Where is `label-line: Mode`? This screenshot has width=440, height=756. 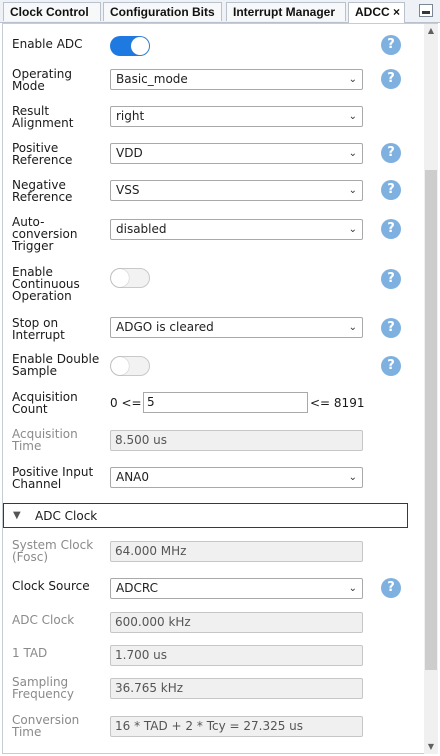
label-line: Mode is located at coordinates (28, 86).